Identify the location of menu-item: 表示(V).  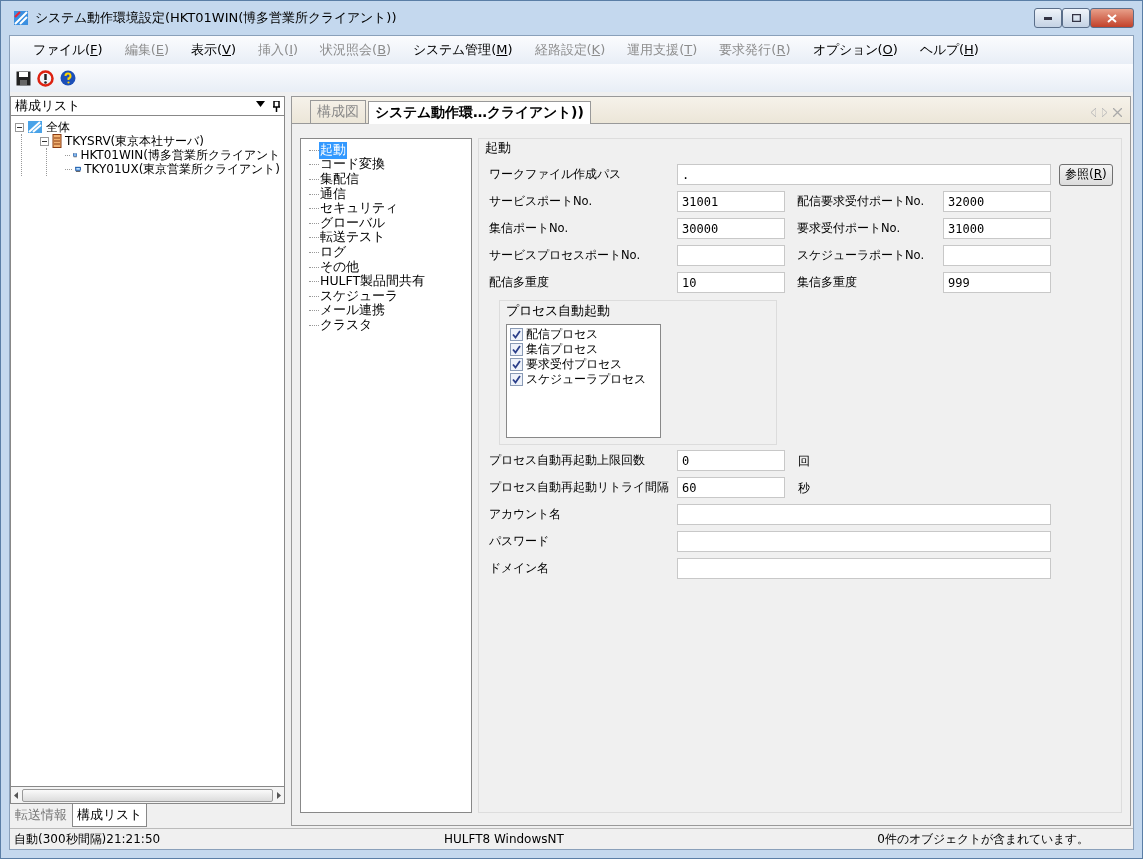
(214, 50).